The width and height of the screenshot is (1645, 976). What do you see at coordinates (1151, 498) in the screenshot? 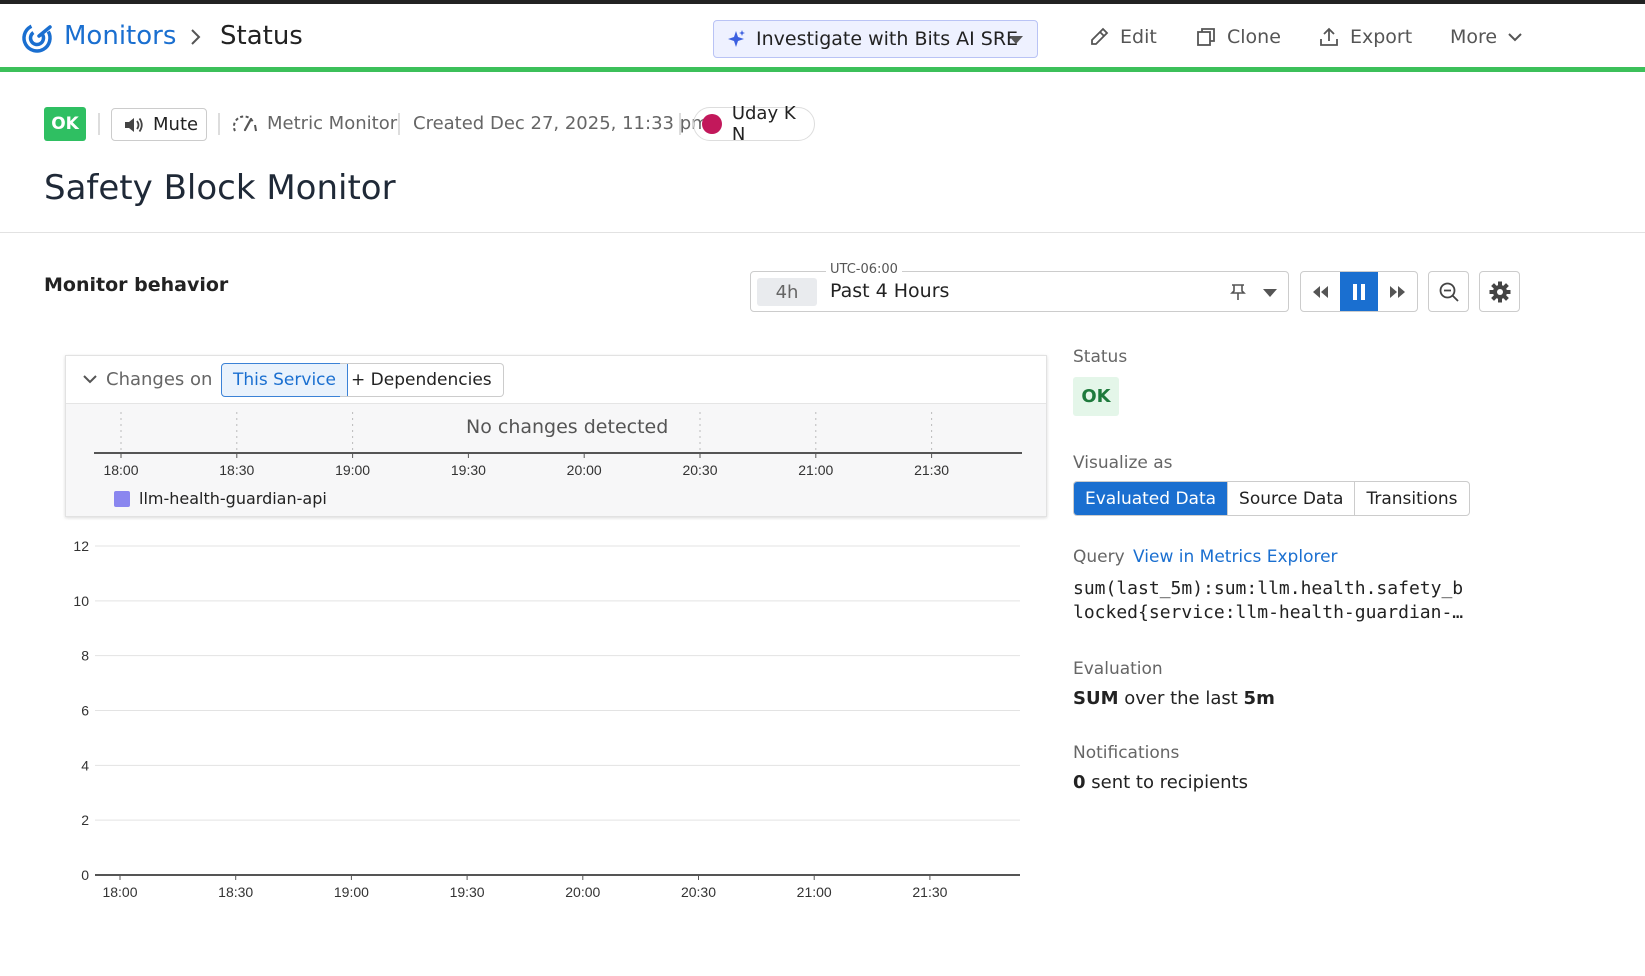
I see `evaluated-data-option: Evaluated Data` at bounding box center [1151, 498].